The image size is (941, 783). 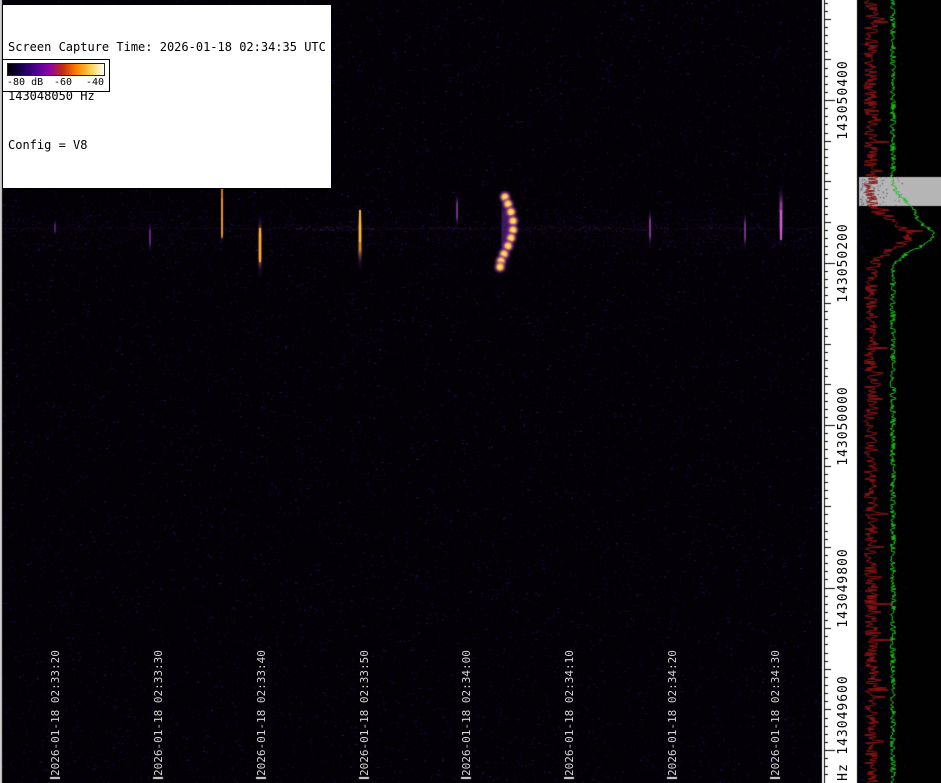 What do you see at coordinates (261, 713) in the screenshot?
I see `time-tick-label: 2026-01-18 02:33:40` at bounding box center [261, 713].